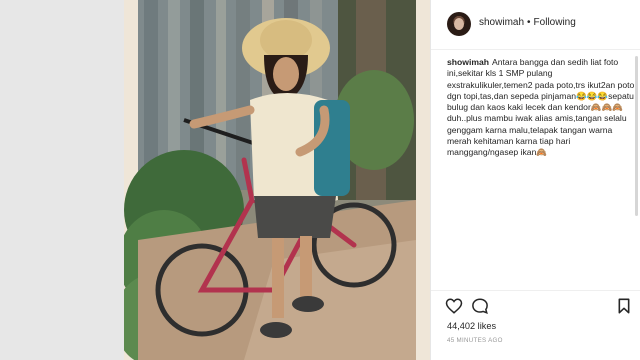 This screenshot has height=360, width=640. What do you see at coordinates (454, 306) in the screenshot?
I see `heart-outline-icon` at bounding box center [454, 306].